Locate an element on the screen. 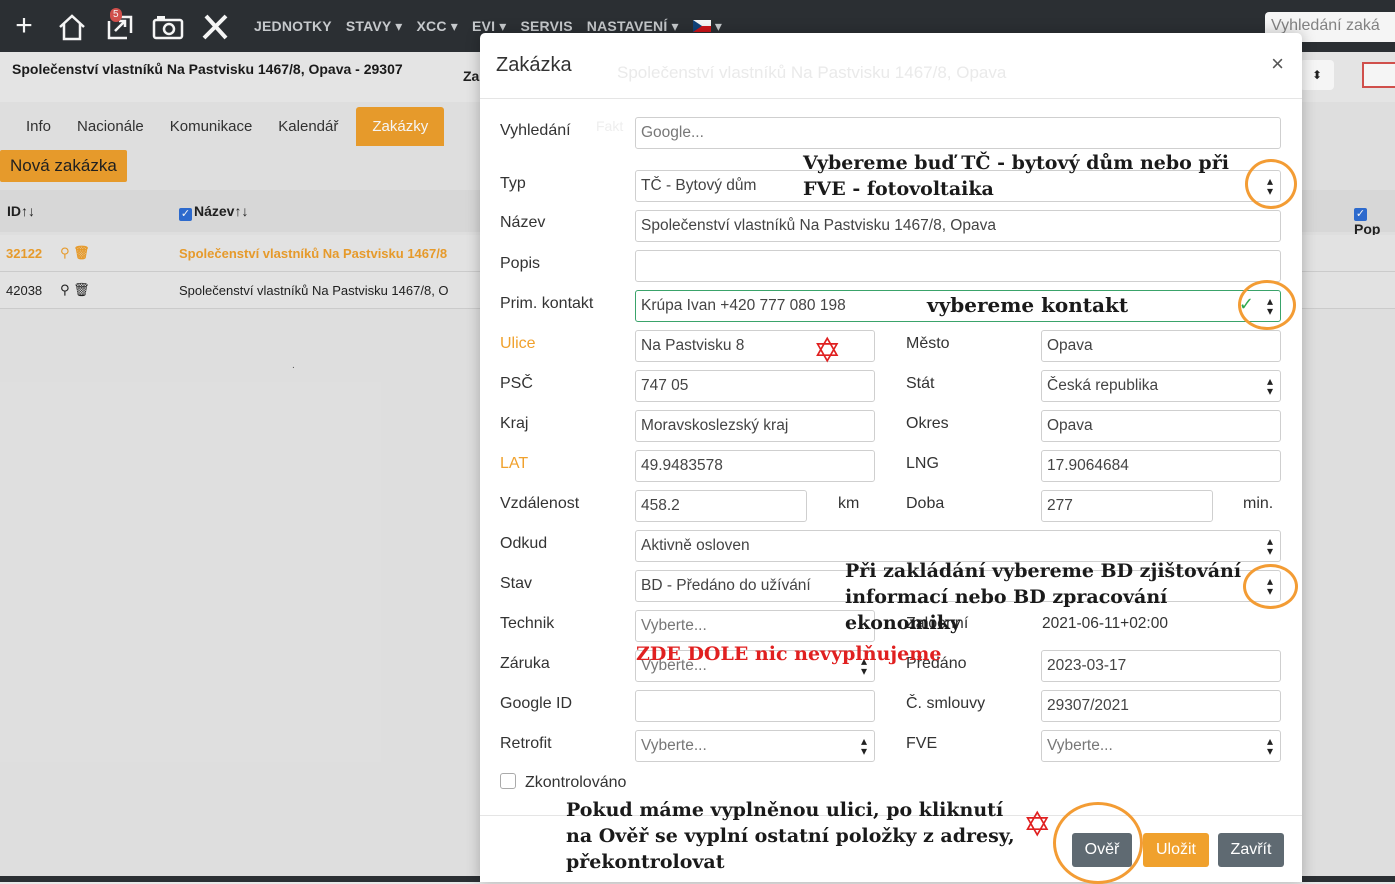  contract-input: 29307/2021 is located at coordinates (1161, 706).